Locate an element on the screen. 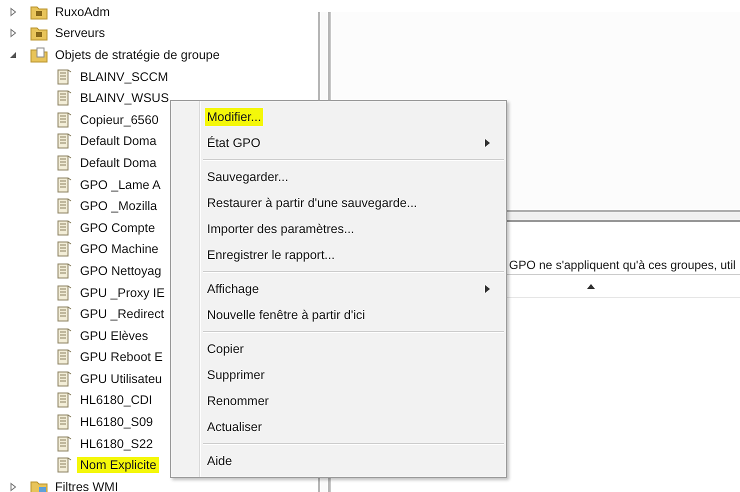 This screenshot has height=492, width=740. tree-item: GPO Compte is located at coordinates (117, 228).